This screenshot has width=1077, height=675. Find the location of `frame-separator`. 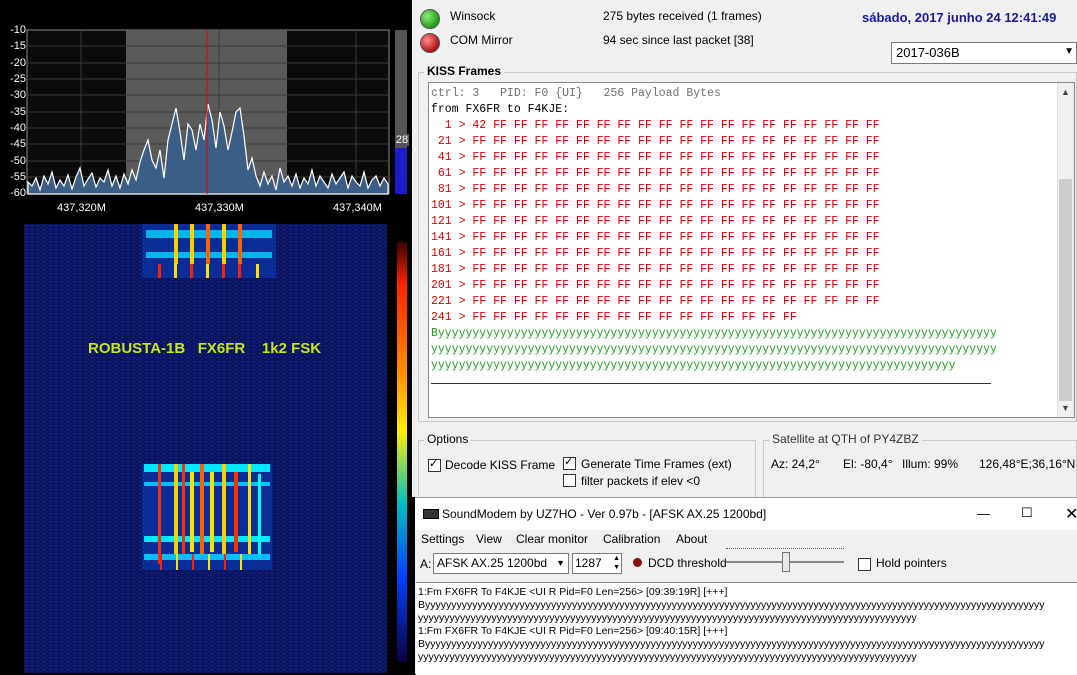

frame-separator is located at coordinates (711, 383).